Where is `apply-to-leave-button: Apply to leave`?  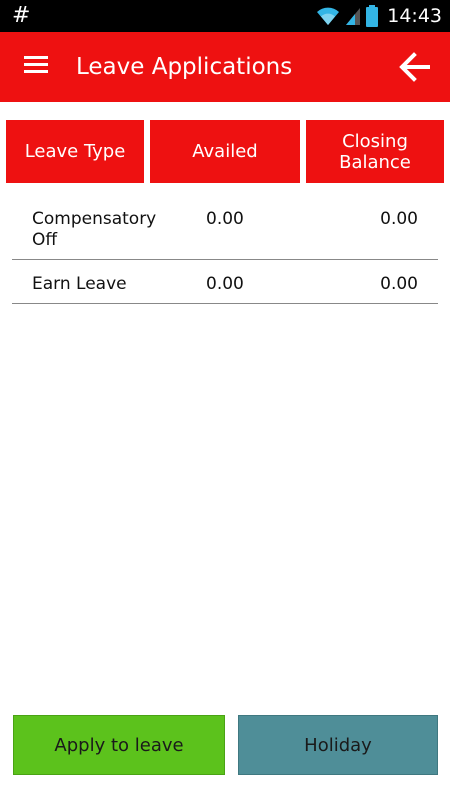 apply-to-leave-button: Apply to leave is located at coordinates (119, 745).